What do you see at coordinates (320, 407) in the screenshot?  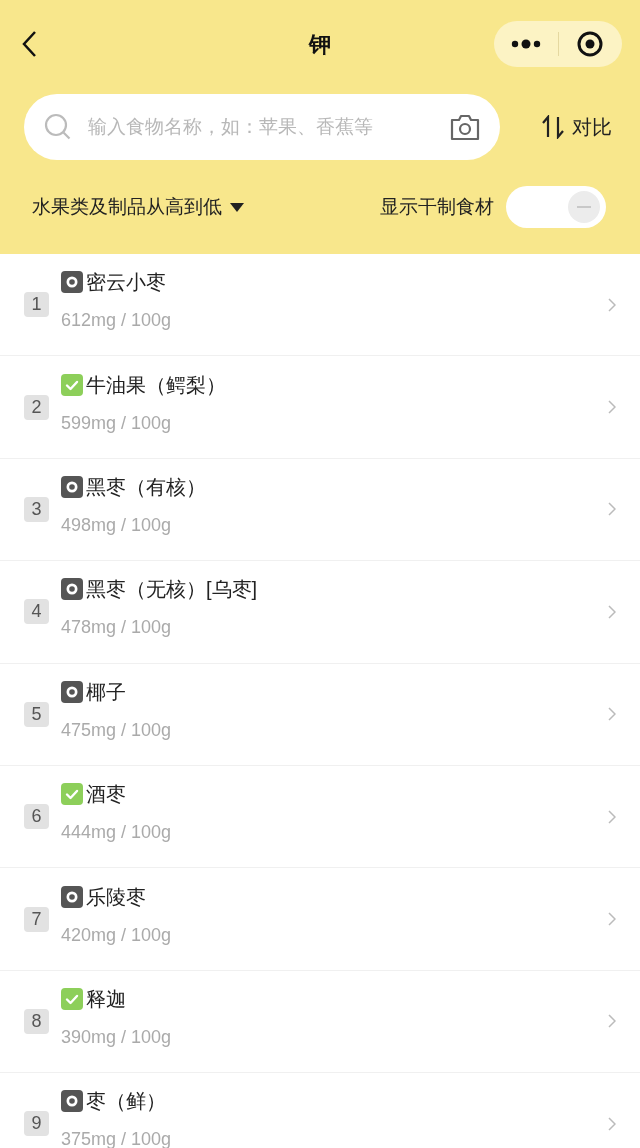 I see `food-item: 2 牛油果（鳄梨） 599mg / 100g` at bounding box center [320, 407].